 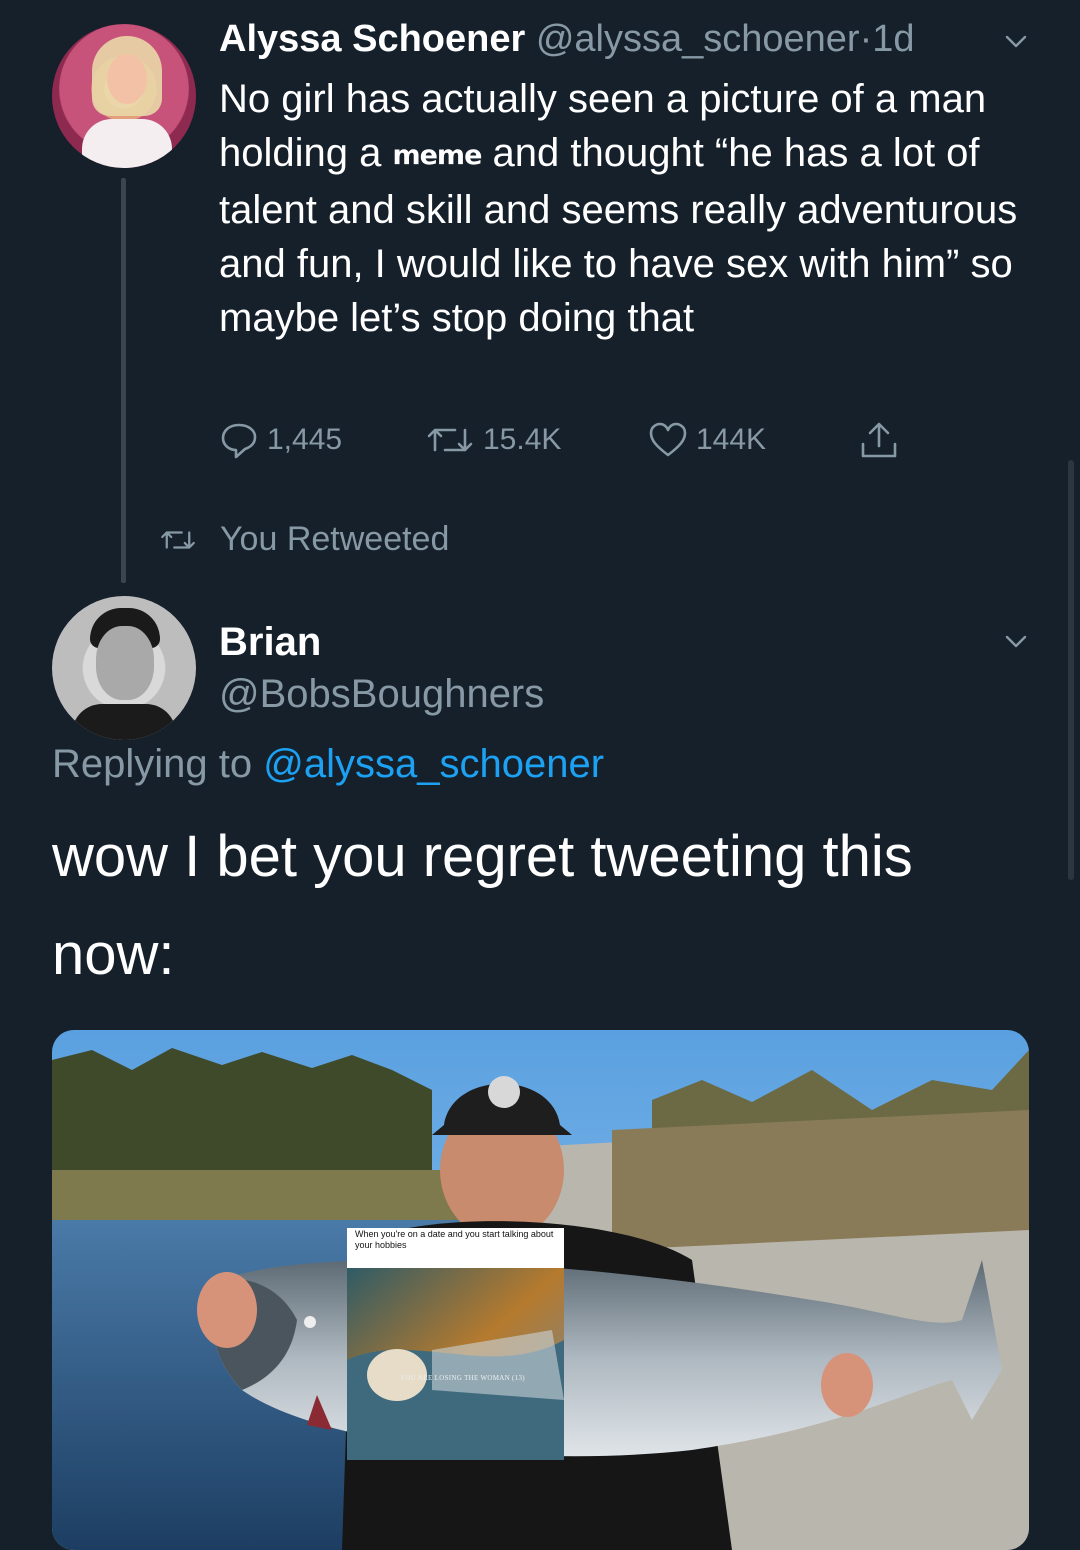 I want to click on retweet-status: You Retweeted, so click(x=303, y=539).